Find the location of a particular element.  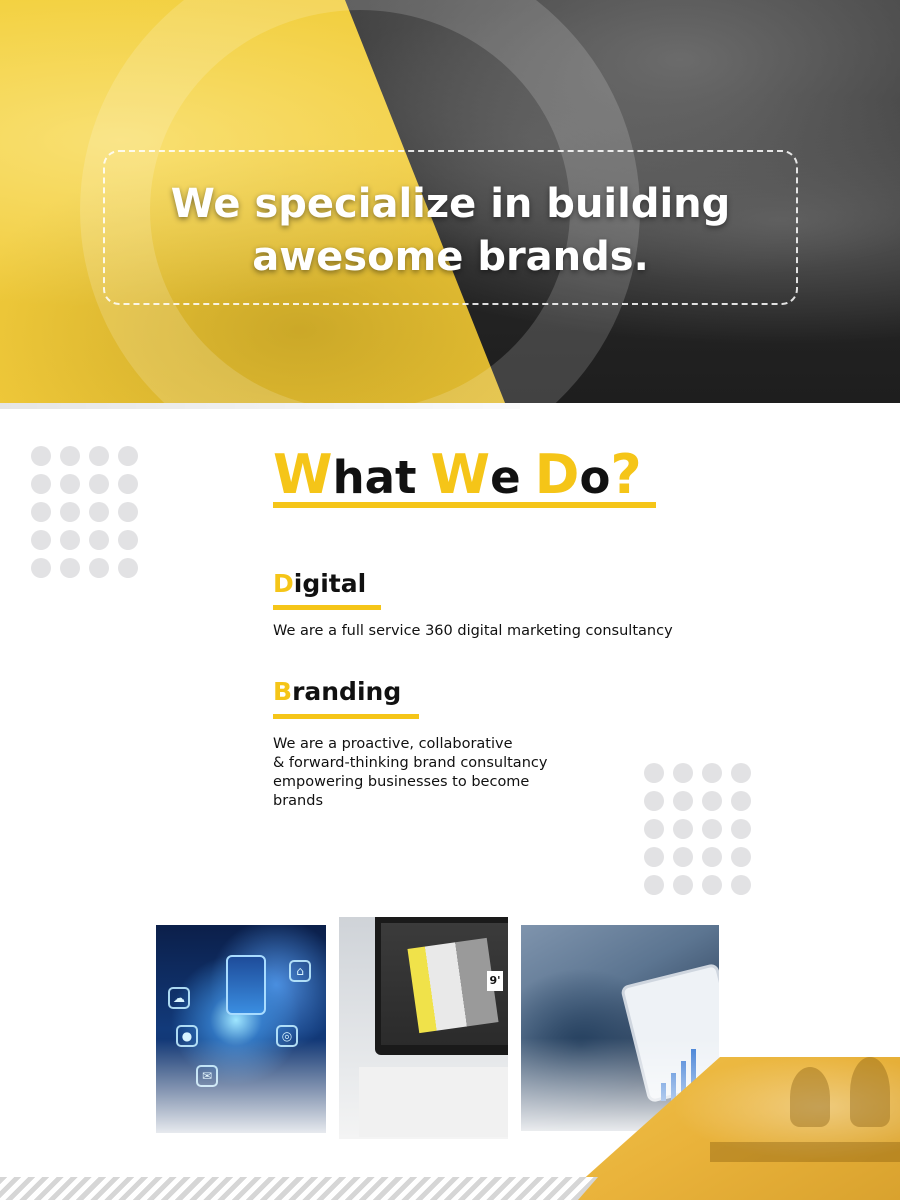

service-underline-digital is located at coordinates (327, 607).